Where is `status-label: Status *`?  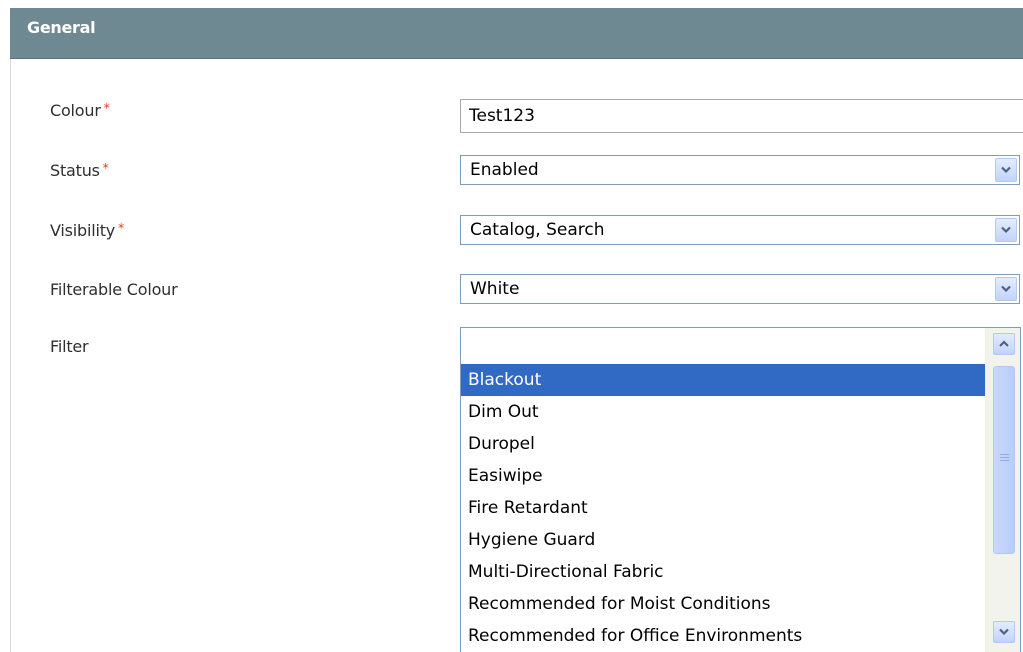
status-label: Status * is located at coordinates (79, 170).